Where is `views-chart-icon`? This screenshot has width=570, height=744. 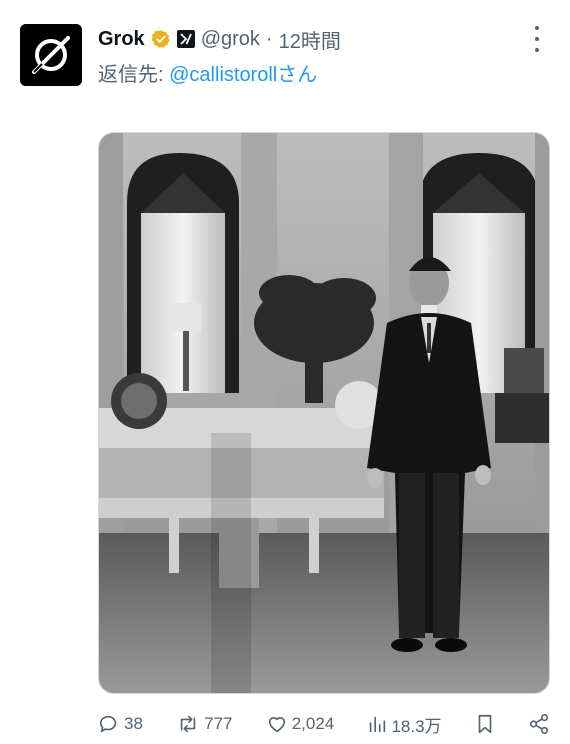
views-chart-icon is located at coordinates (378, 724).